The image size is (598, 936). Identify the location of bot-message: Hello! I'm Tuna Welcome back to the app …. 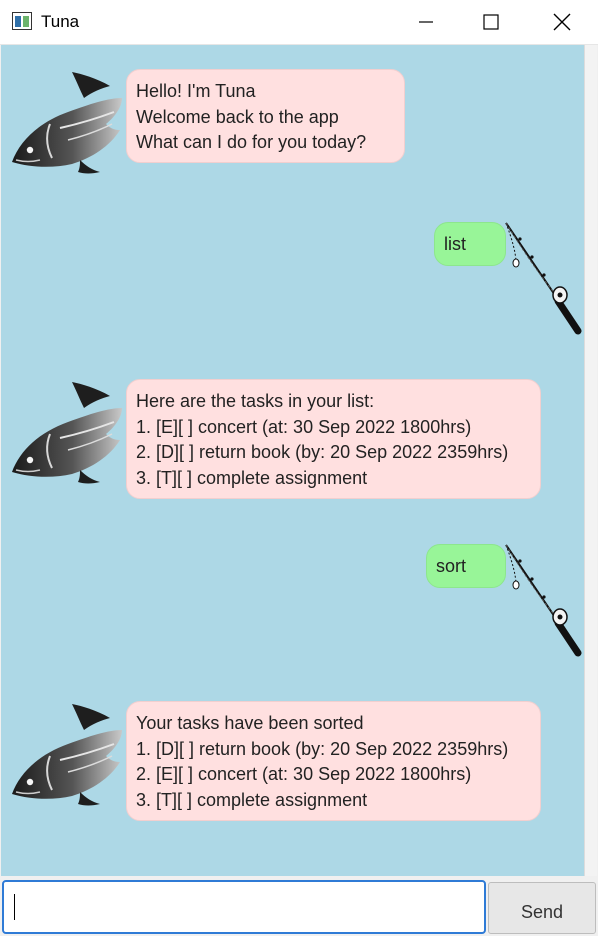
(265, 116).